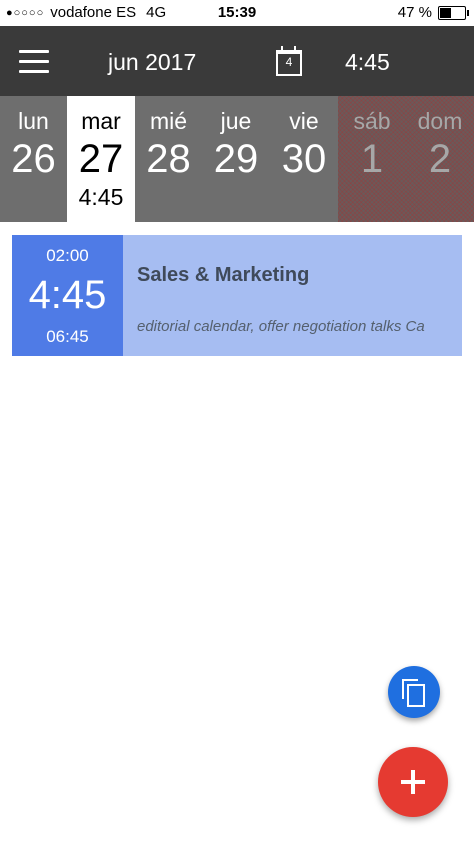 Image resolution: width=474 pixels, height=843 pixels. I want to click on event-time-box: 02:00 4:45 06:45, so click(67, 295).